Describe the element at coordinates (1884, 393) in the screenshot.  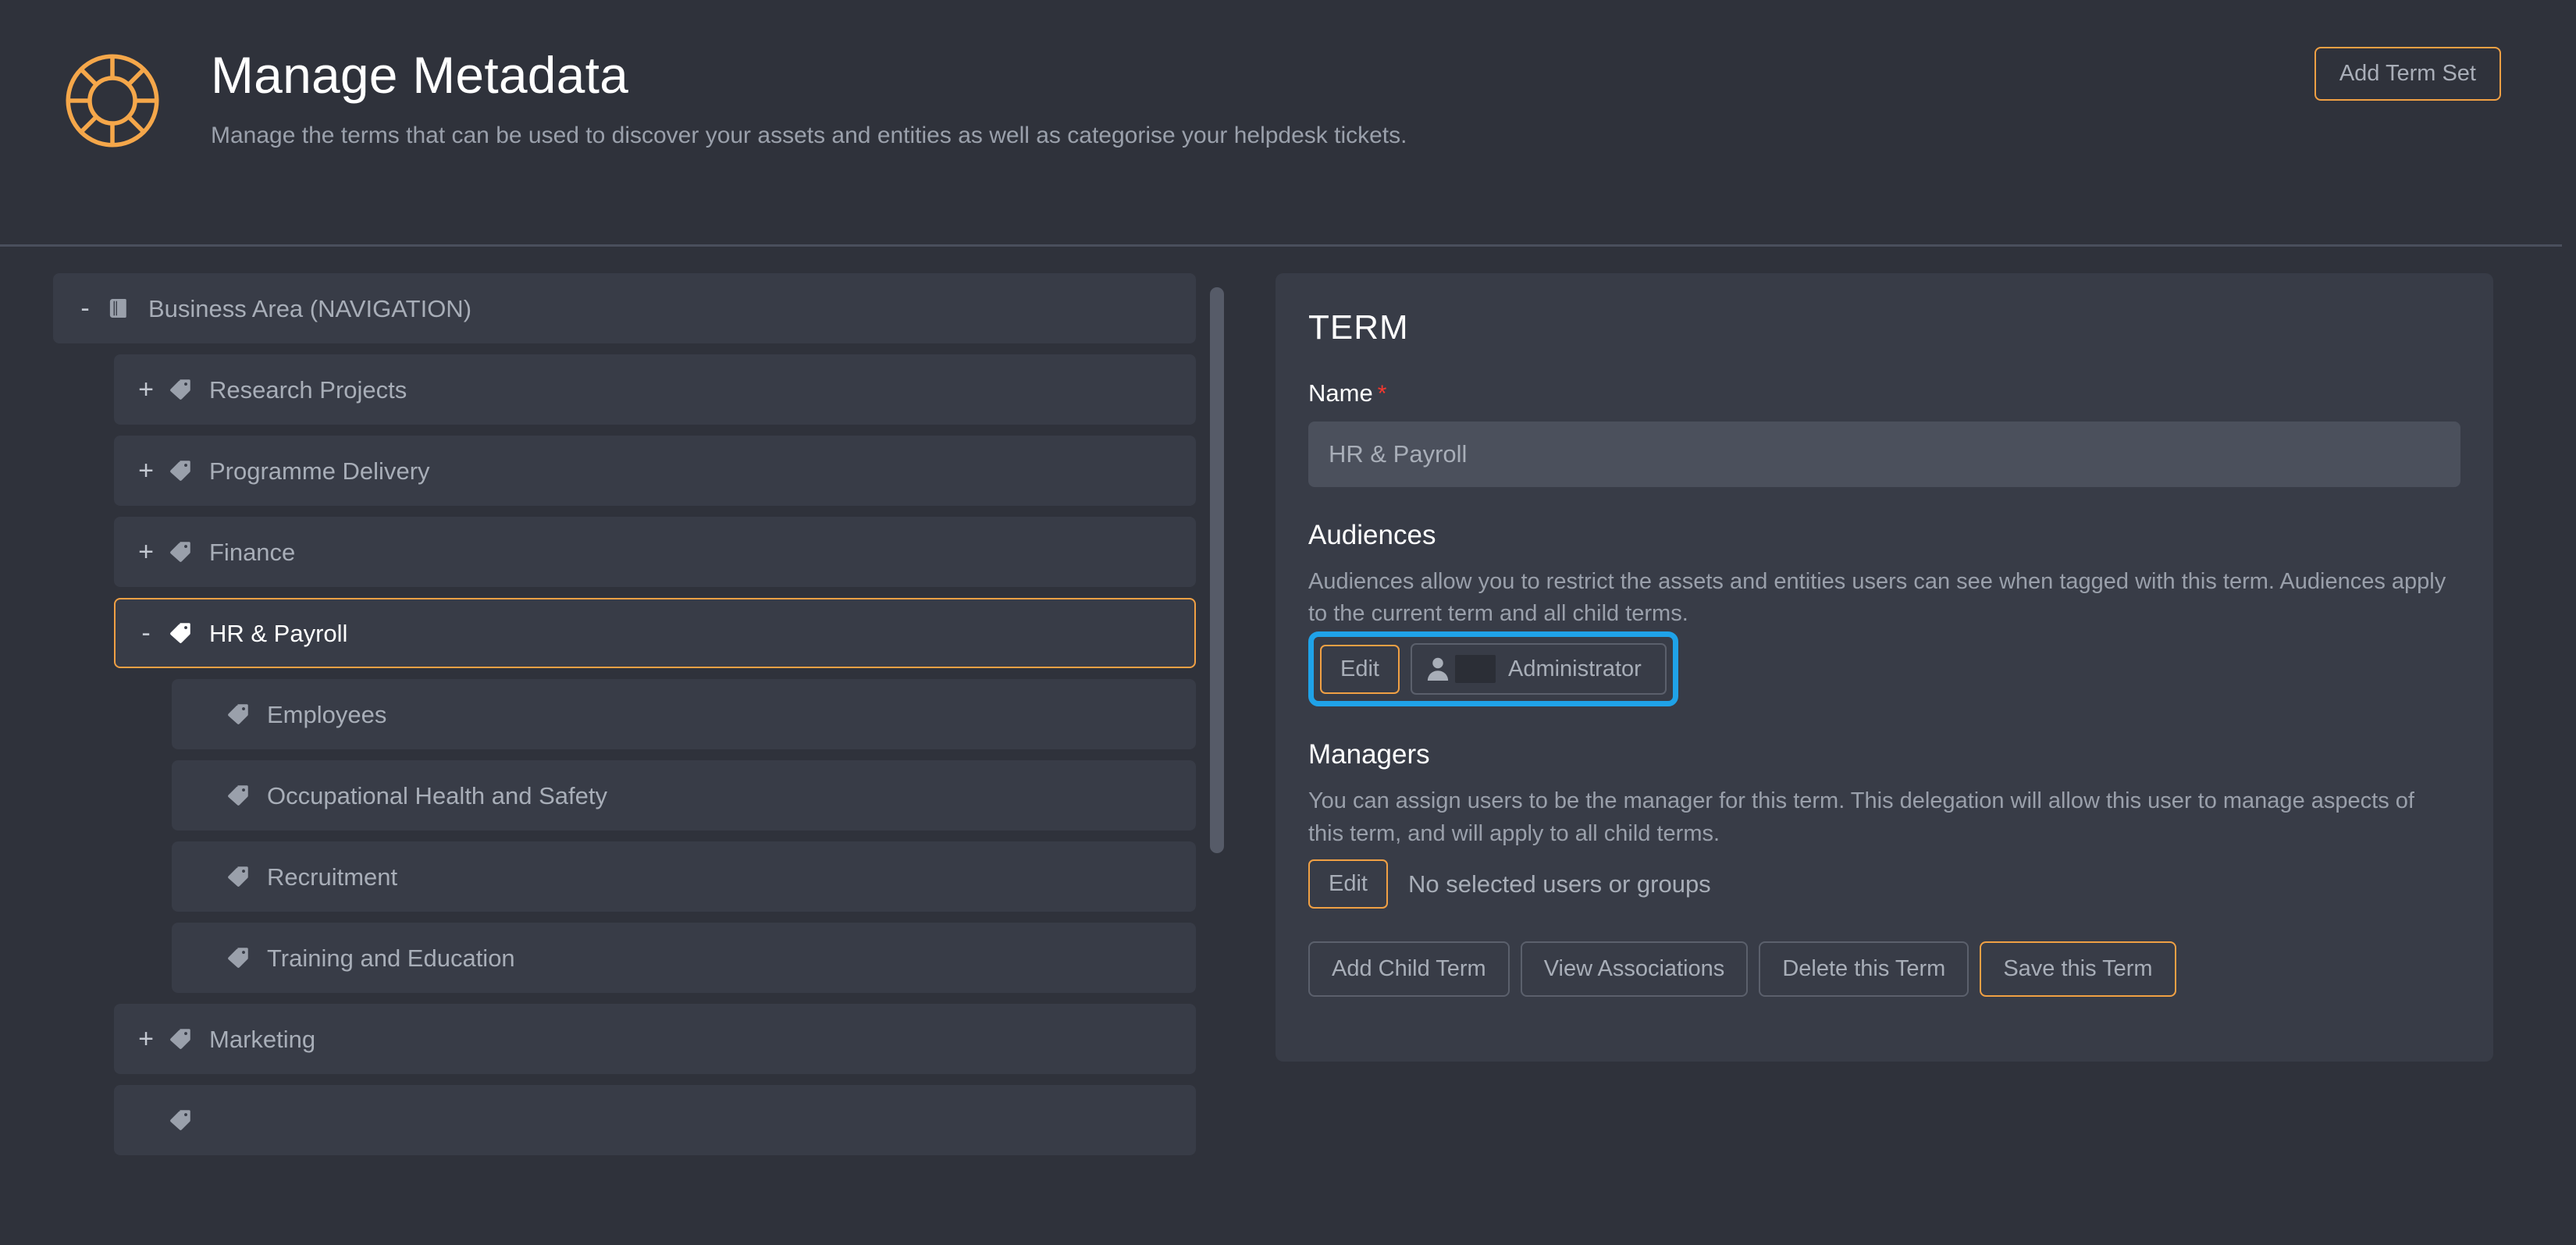
I see `name-field-label: Name *` at that location.